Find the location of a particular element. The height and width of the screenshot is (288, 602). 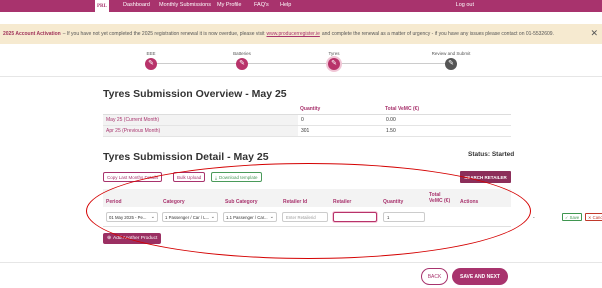

step-batteries: Batteries ✎ is located at coordinates (242, 60).